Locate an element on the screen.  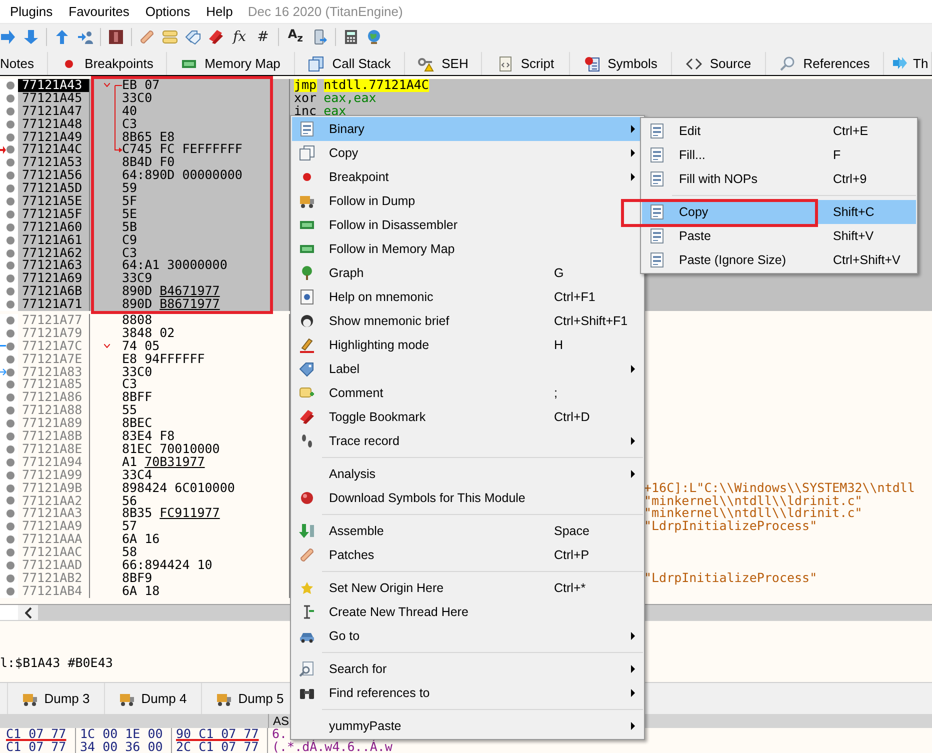
mnemonic-text: xor is located at coordinates (305, 98).